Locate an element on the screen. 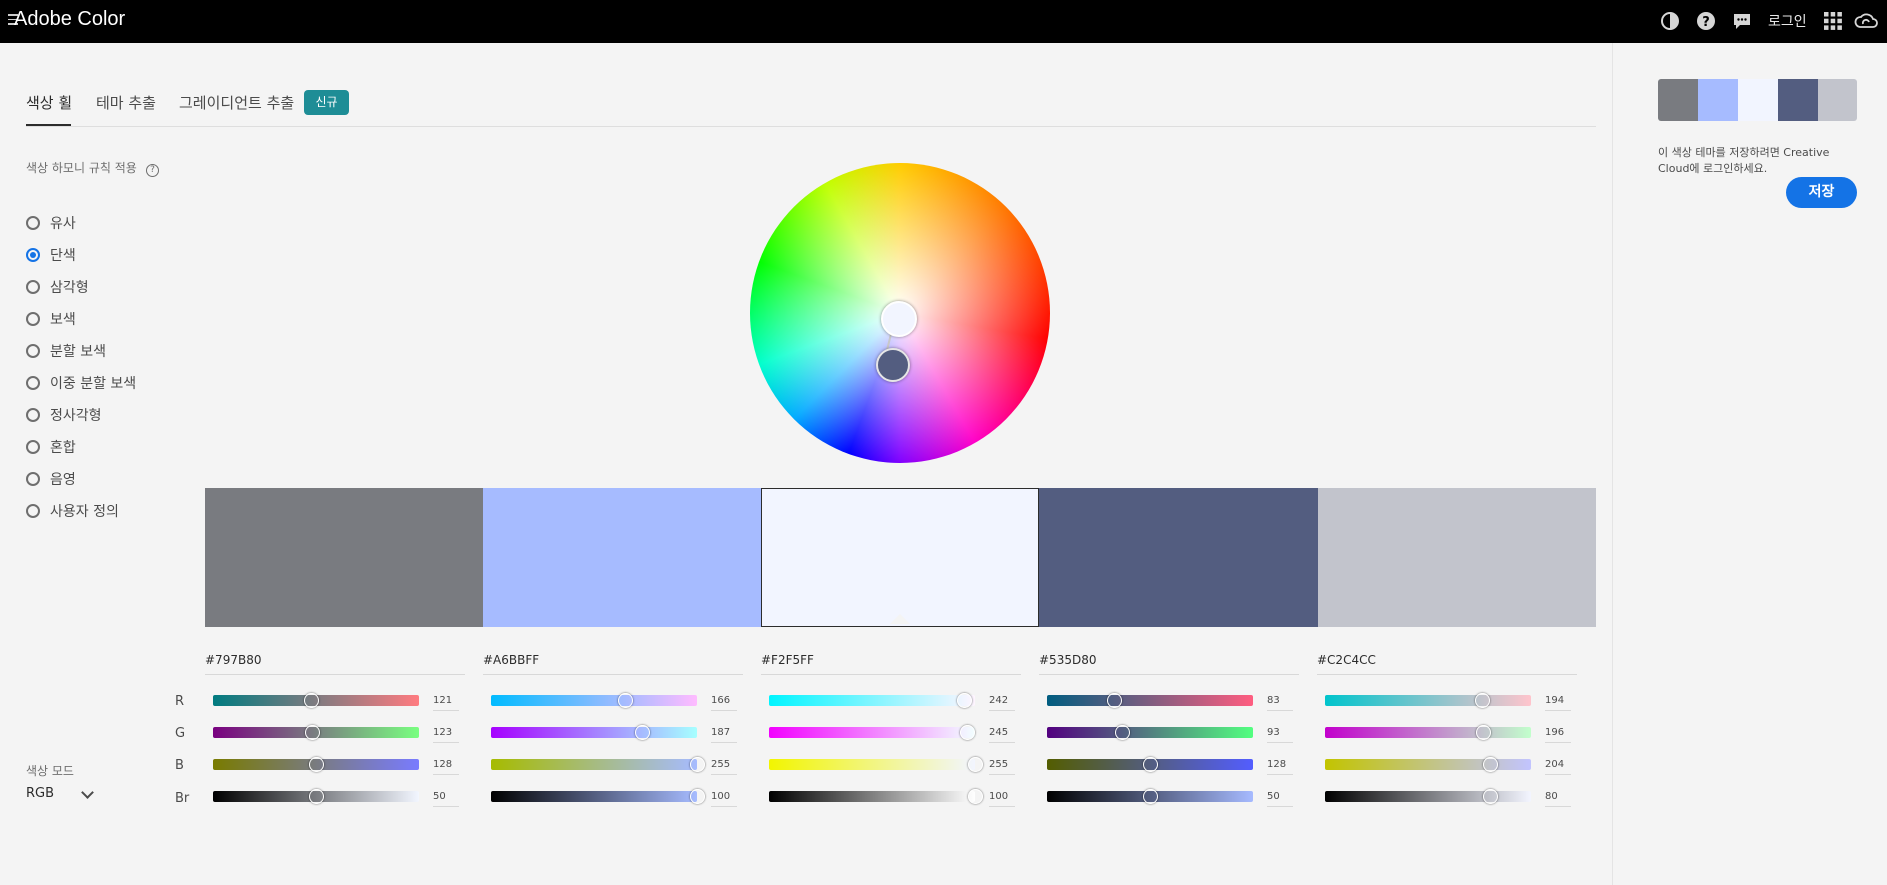  color-swatch-selected is located at coordinates (900, 557).